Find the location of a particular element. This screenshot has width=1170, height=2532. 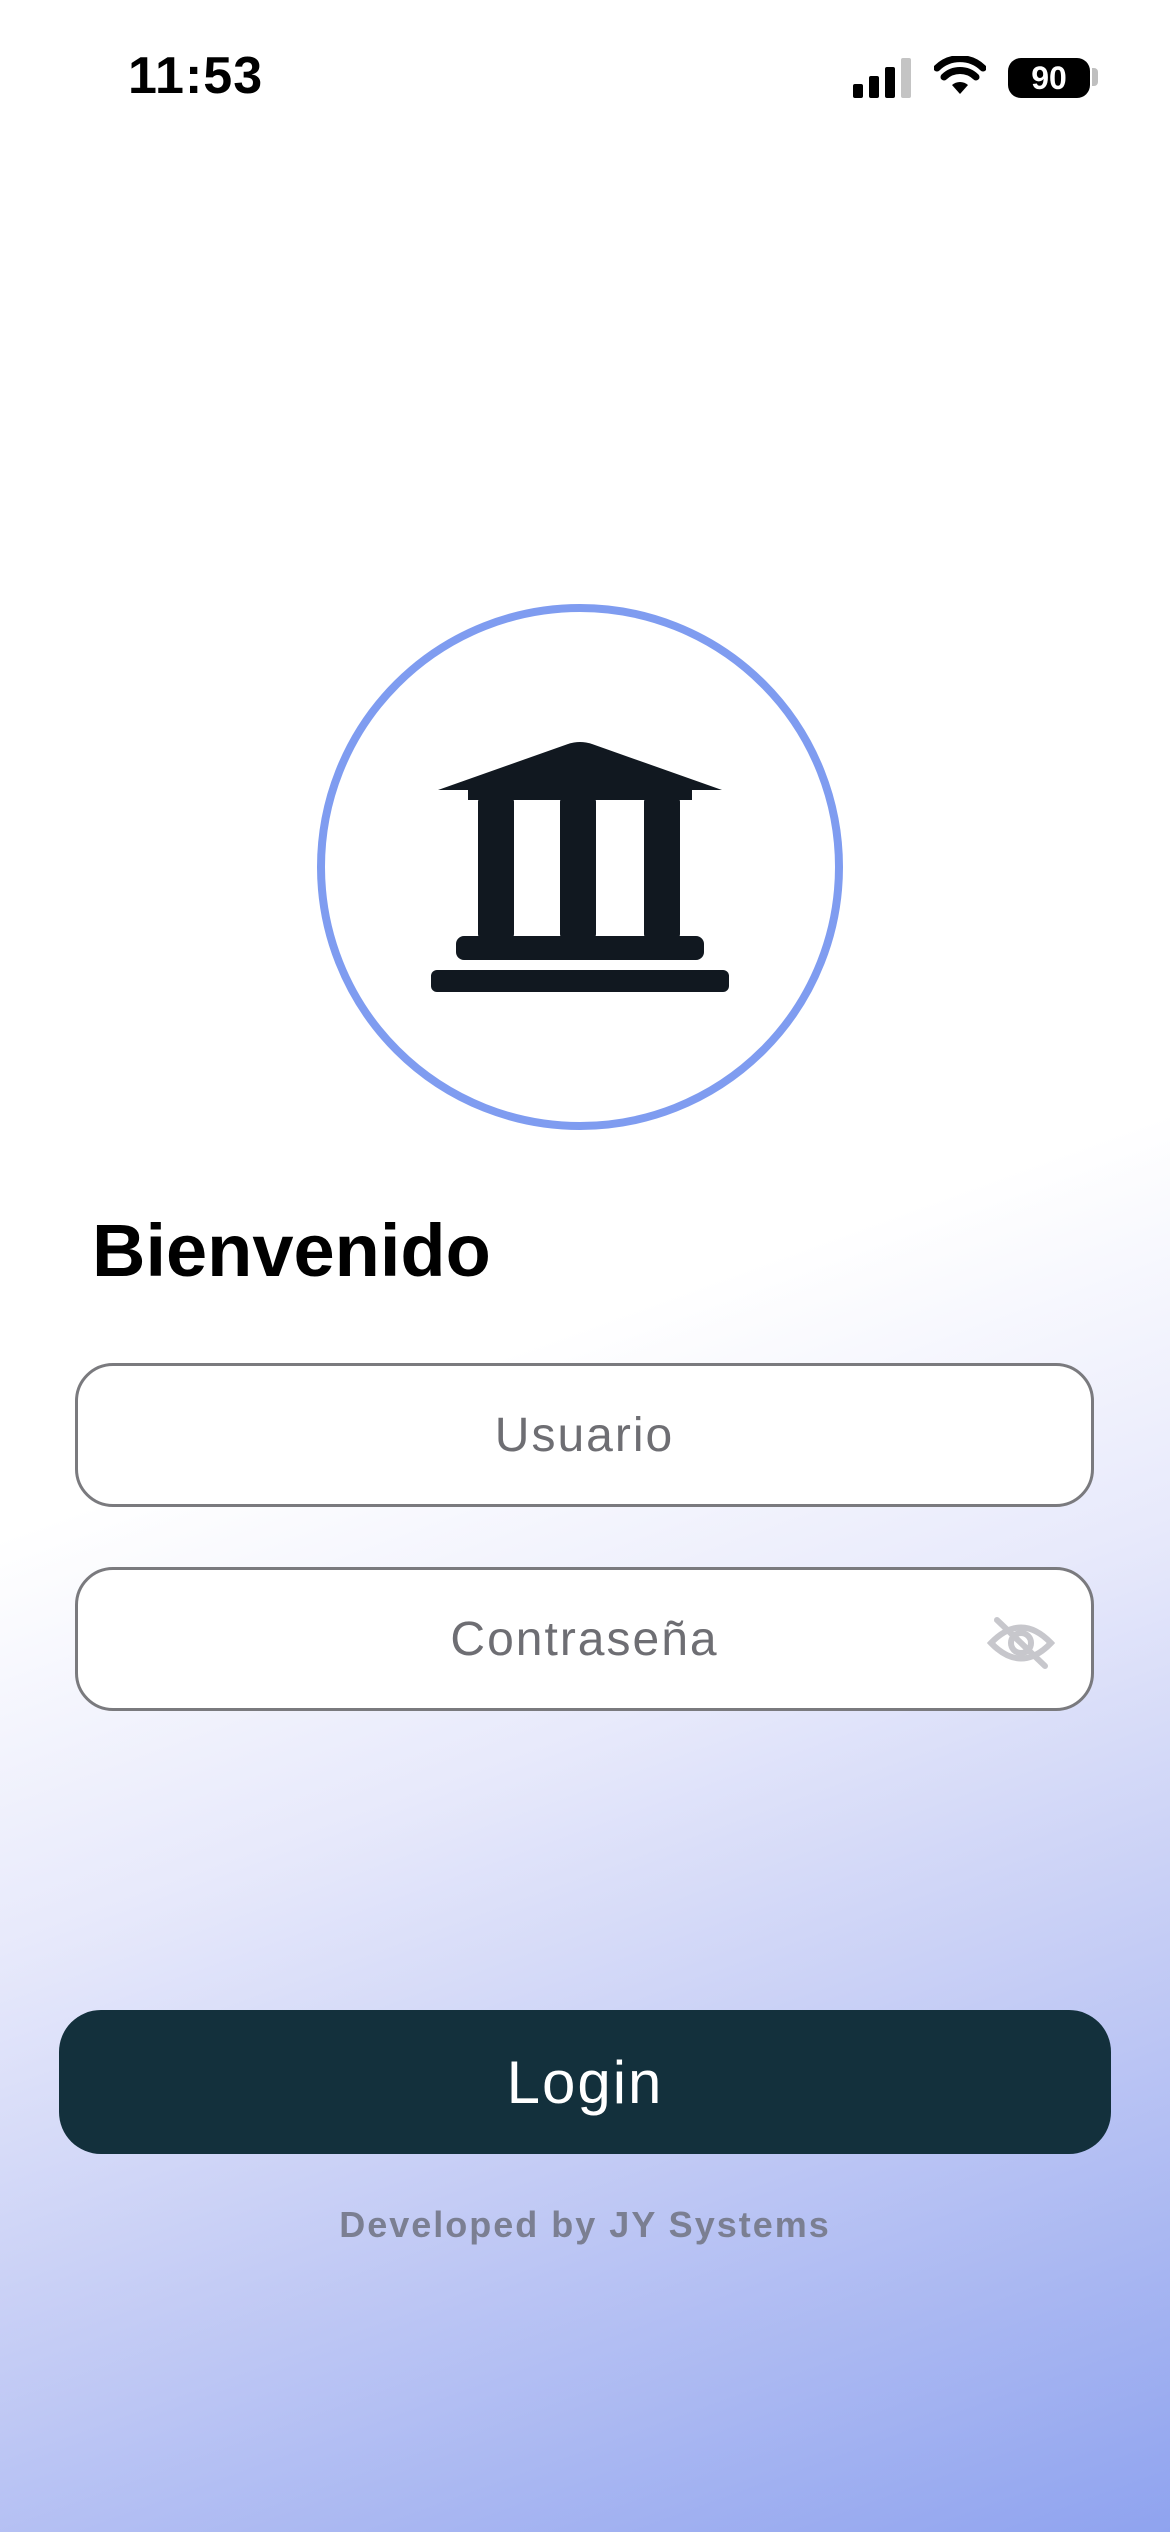

password-field is located at coordinates (584, 1639).